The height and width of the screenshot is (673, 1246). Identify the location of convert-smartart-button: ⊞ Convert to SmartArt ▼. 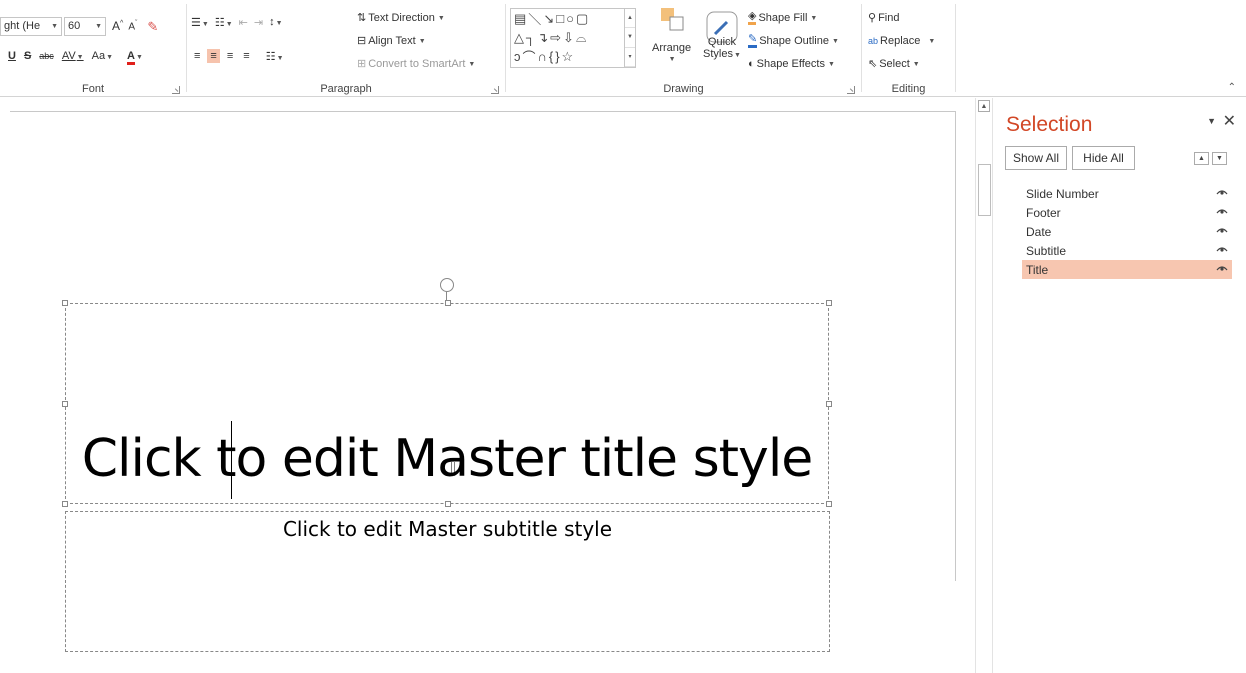
(416, 64).